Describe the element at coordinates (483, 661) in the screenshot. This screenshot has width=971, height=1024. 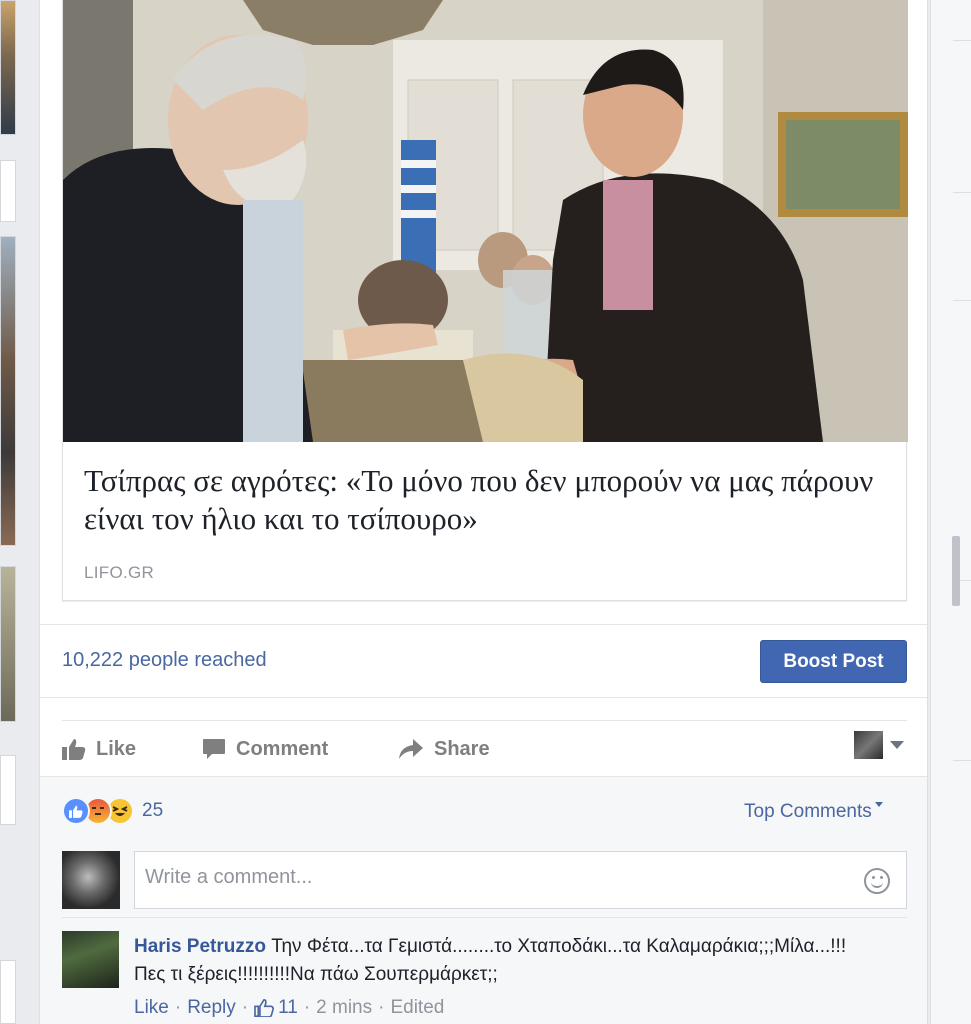
I see `post-insights-bar: 10,222 people reached Boost Post` at that location.